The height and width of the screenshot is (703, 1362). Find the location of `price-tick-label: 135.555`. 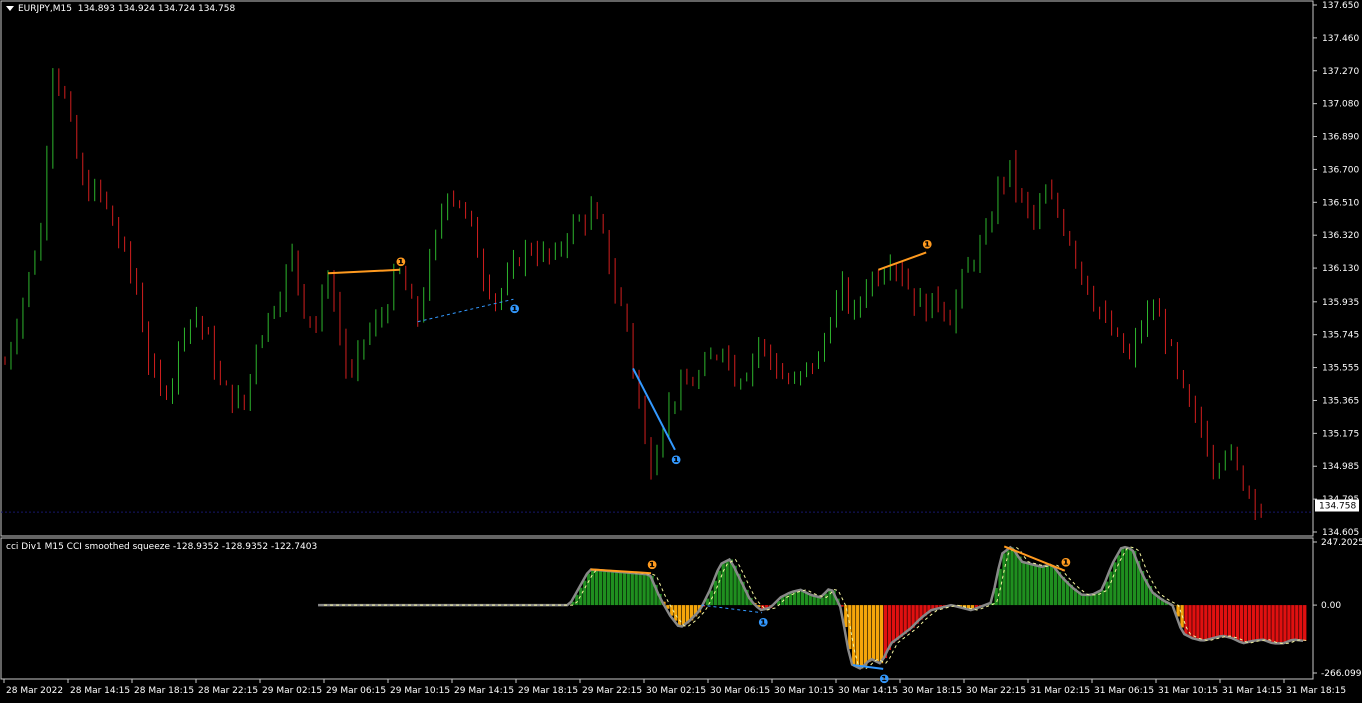

price-tick-label: 135.555 is located at coordinates (1340, 369).